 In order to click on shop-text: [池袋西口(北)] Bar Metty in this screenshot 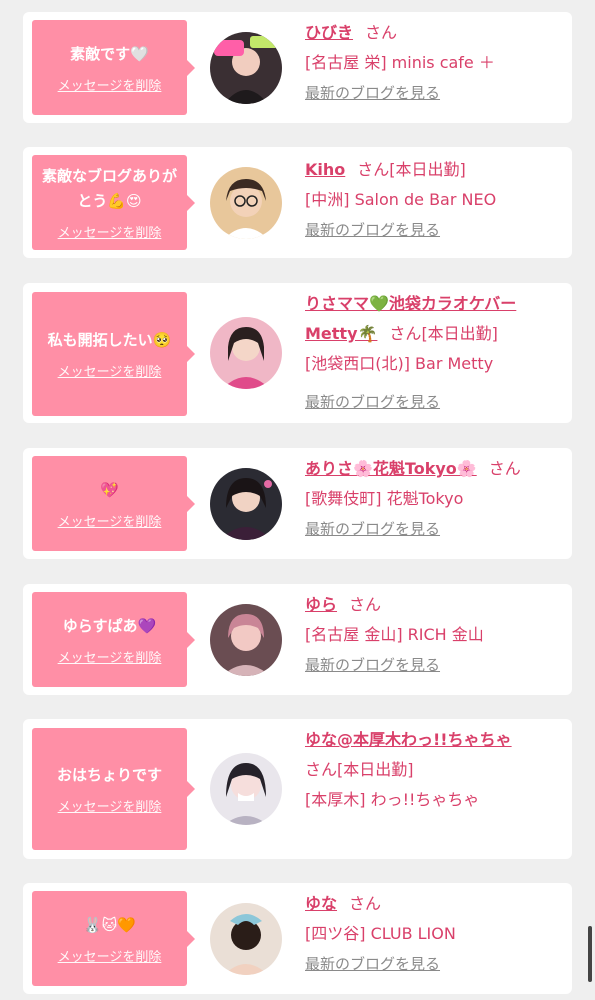, I will do `click(399, 363)`.